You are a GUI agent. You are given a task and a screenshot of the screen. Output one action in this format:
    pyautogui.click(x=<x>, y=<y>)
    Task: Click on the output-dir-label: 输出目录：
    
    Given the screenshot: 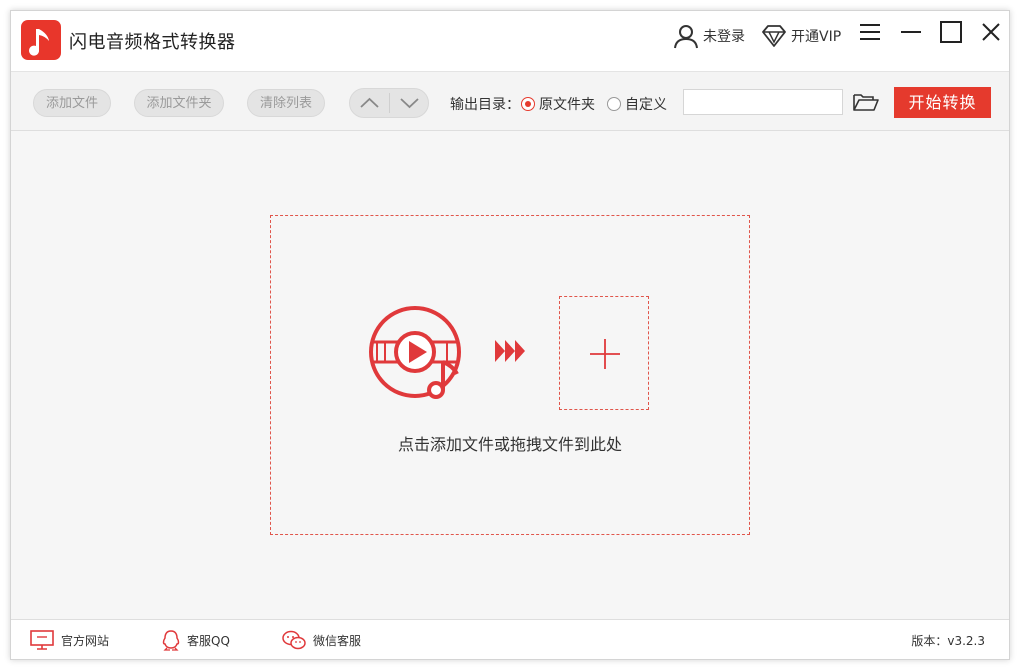 What is the action you would take?
    pyautogui.click(x=485, y=105)
    